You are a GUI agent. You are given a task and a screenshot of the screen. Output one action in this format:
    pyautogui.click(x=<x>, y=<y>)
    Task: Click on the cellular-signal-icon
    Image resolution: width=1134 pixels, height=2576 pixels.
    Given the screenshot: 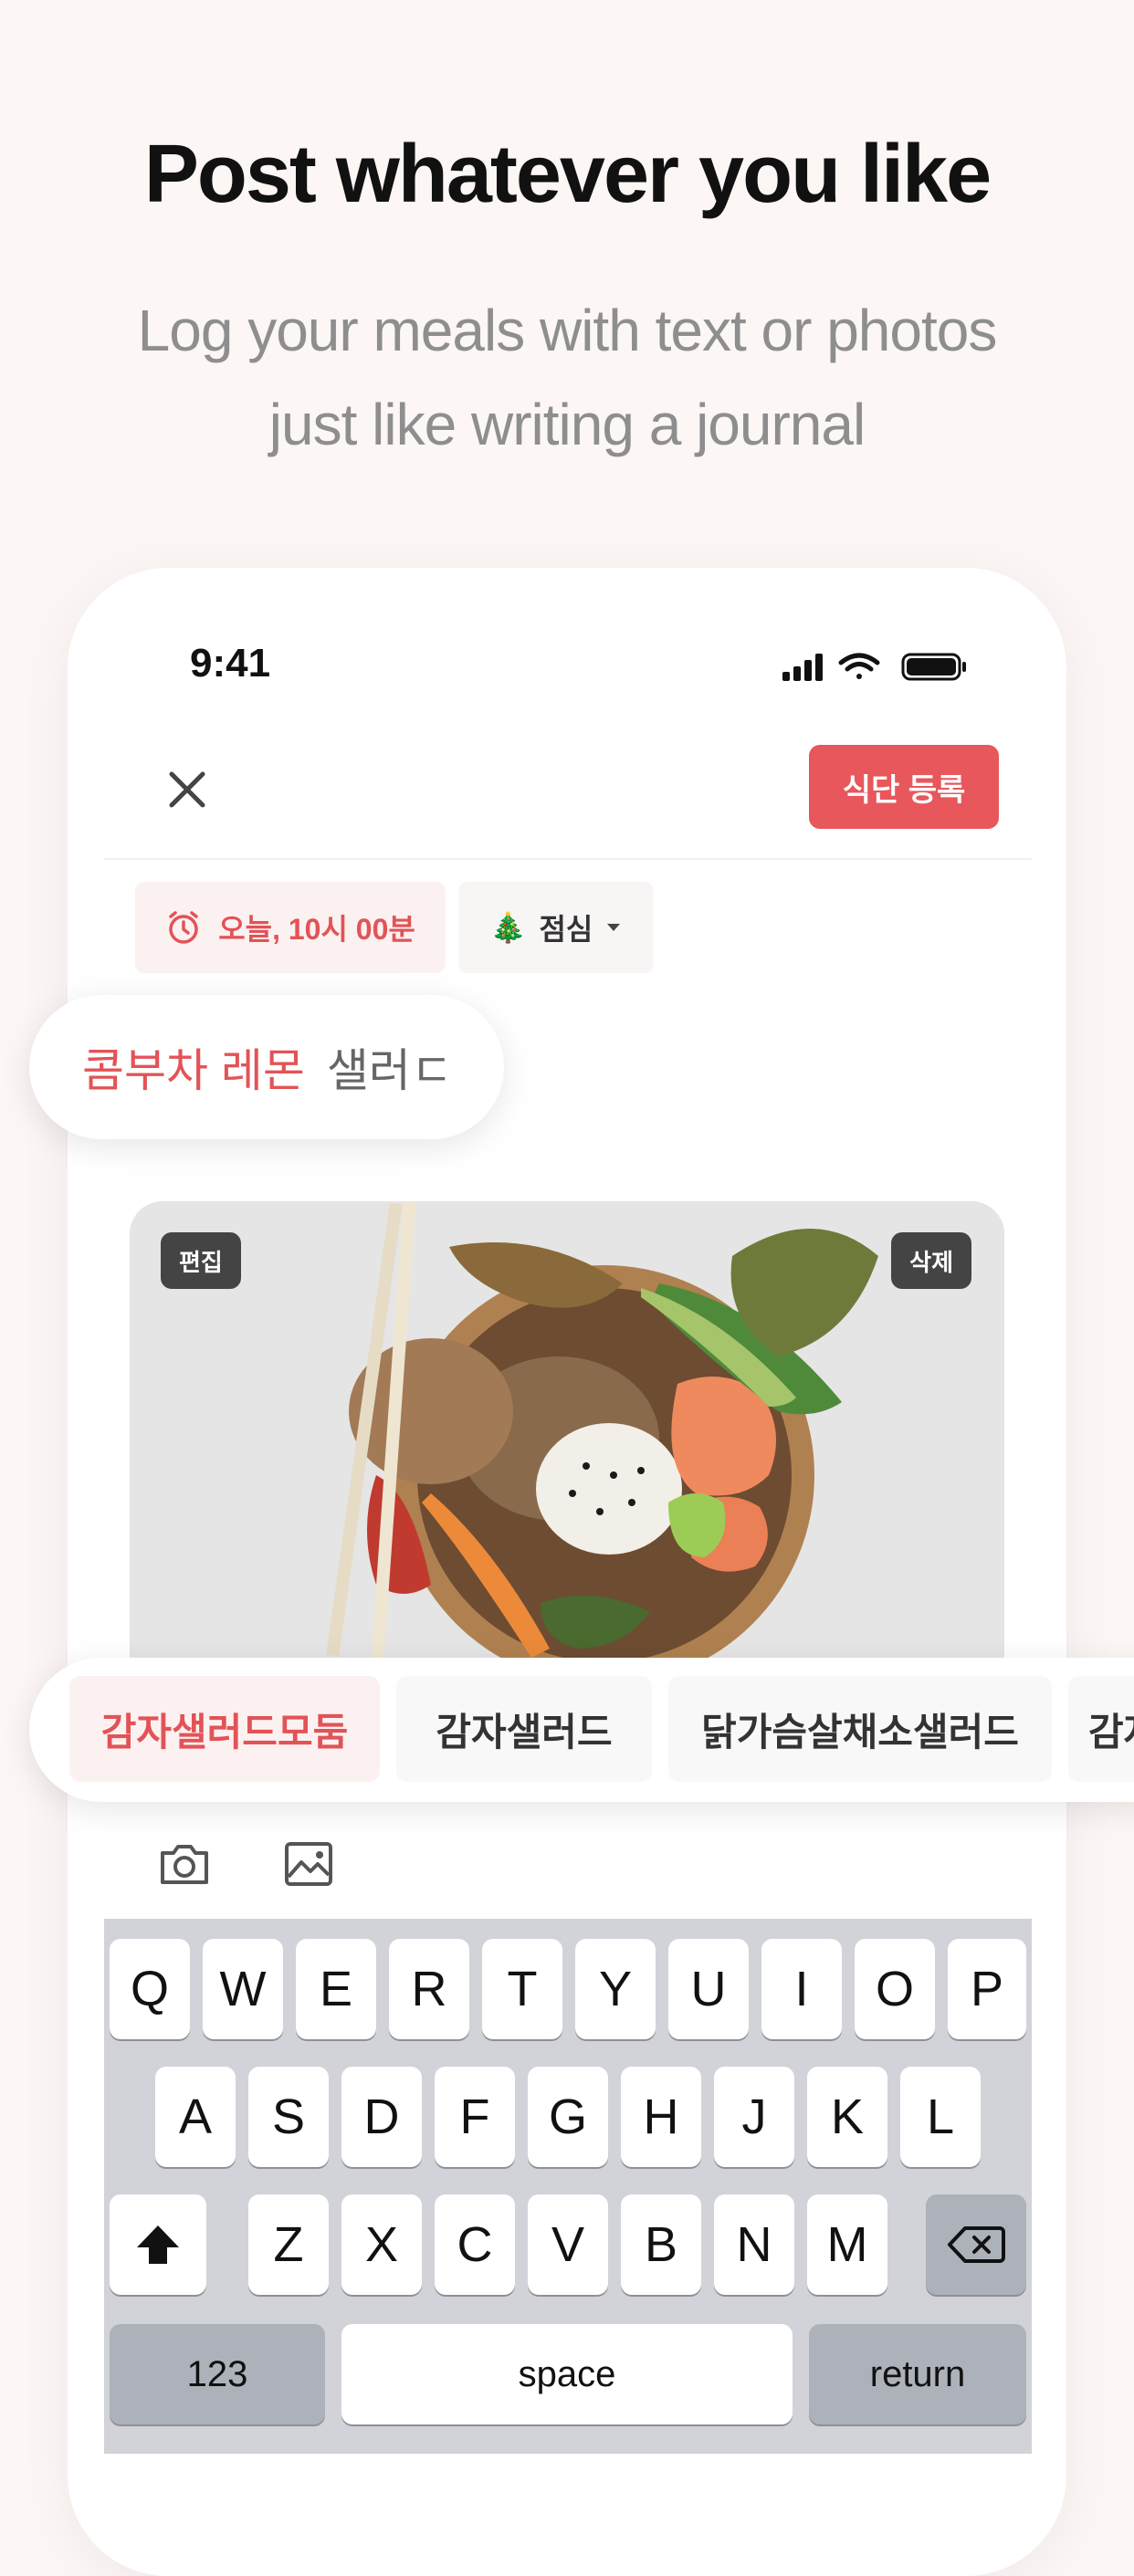 What is the action you would take?
    pyautogui.click(x=803, y=667)
    